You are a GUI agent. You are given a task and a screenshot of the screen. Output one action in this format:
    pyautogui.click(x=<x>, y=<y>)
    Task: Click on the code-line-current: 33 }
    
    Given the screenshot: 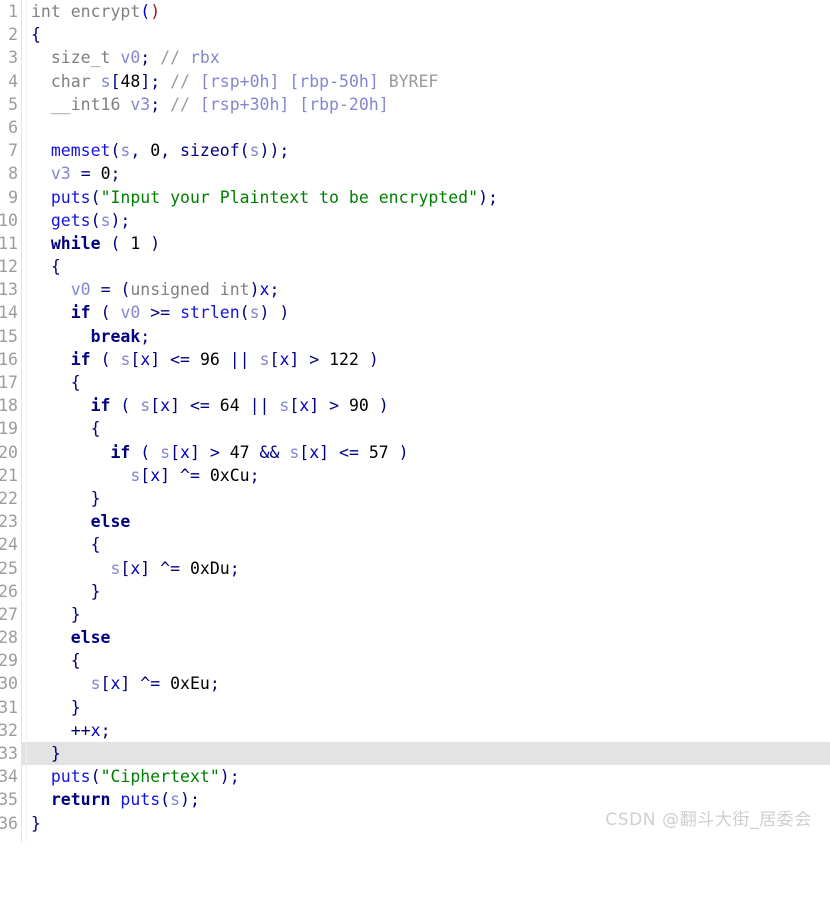 What is the action you would take?
    pyautogui.click(x=415, y=754)
    